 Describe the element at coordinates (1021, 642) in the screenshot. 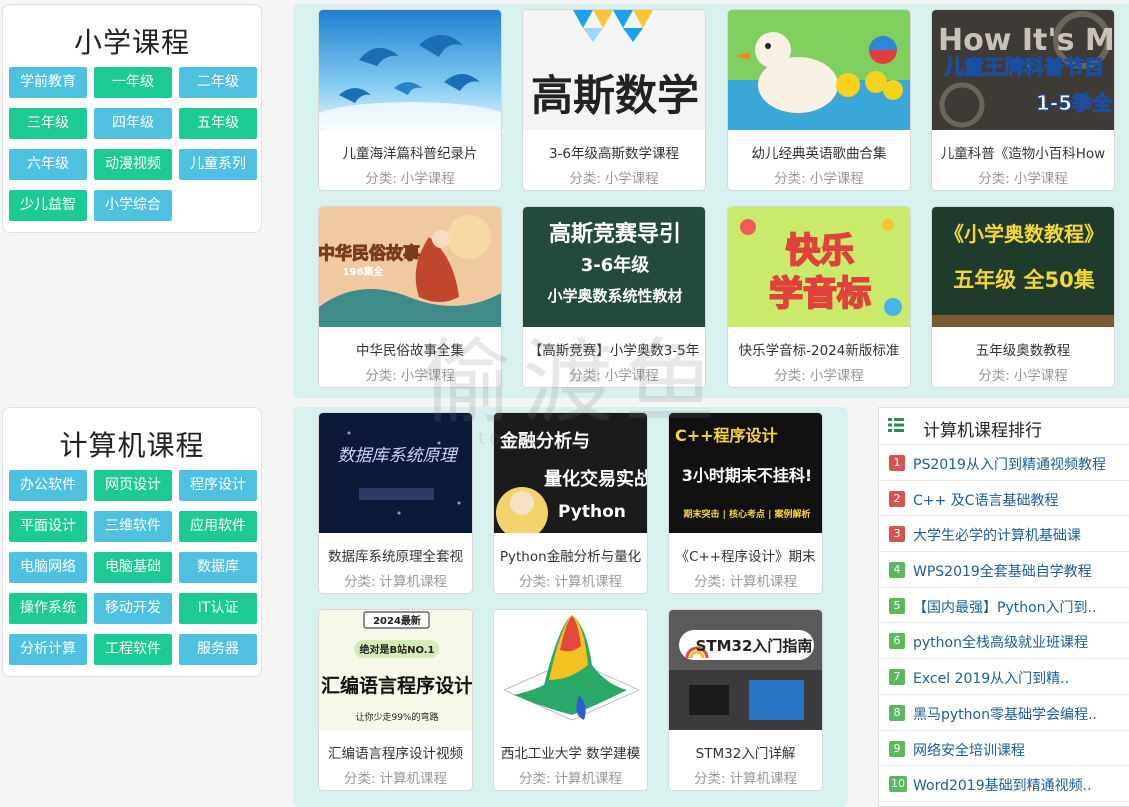

I see `rank-link: python全栈高级就业班课程` at that location.